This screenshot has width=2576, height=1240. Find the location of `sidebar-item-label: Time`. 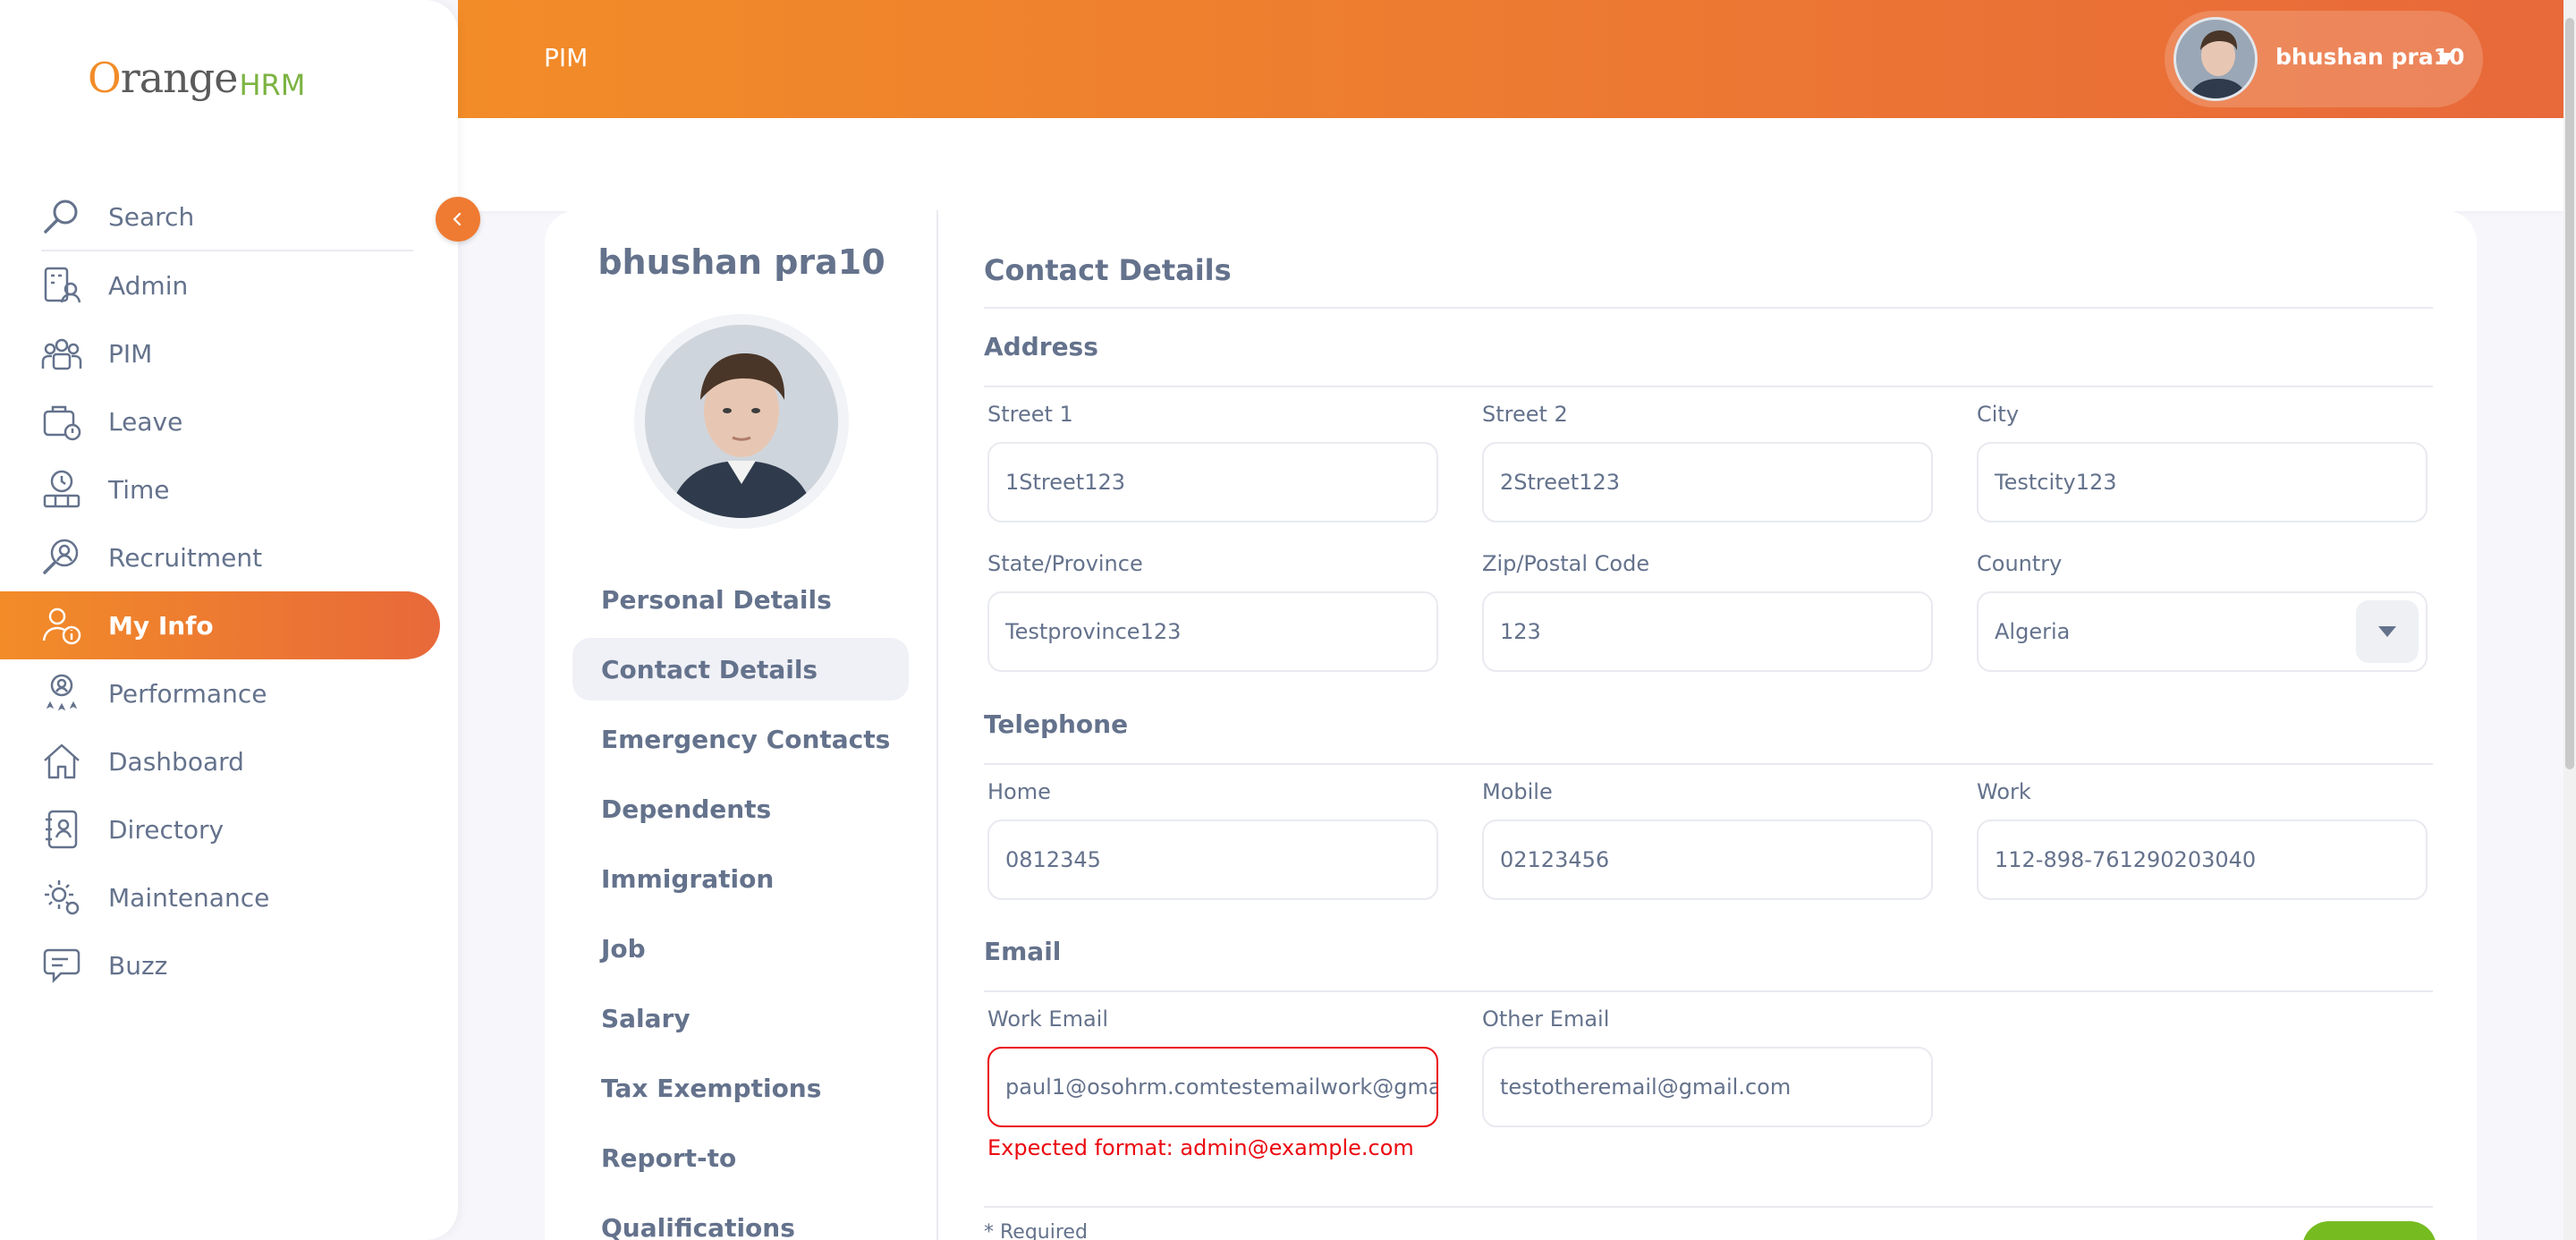

sidebar-item-label: Time is located at coordinates (139, 489).